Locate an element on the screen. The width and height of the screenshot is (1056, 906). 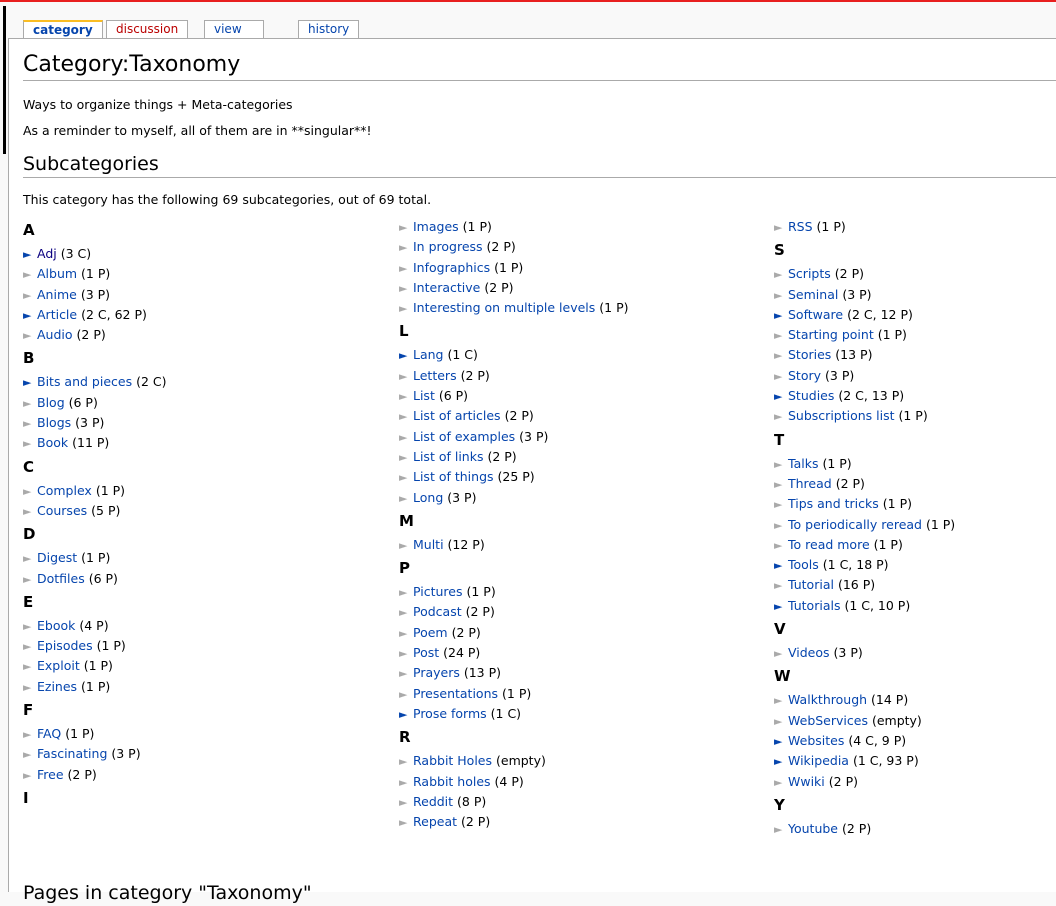
subcategory-link: Thread is located at coordinates (810, 483).